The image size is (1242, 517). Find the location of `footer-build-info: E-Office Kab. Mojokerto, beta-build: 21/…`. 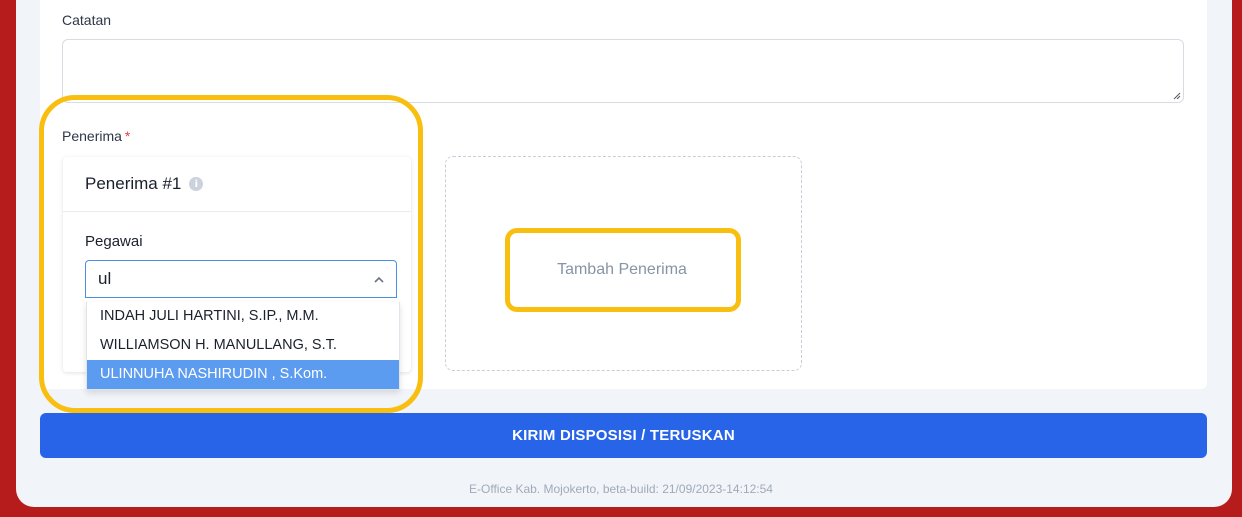

footer-build-info: E-Office Kab. Mojokerto, beta-build: 21/… is located at coordinates (621, 489).